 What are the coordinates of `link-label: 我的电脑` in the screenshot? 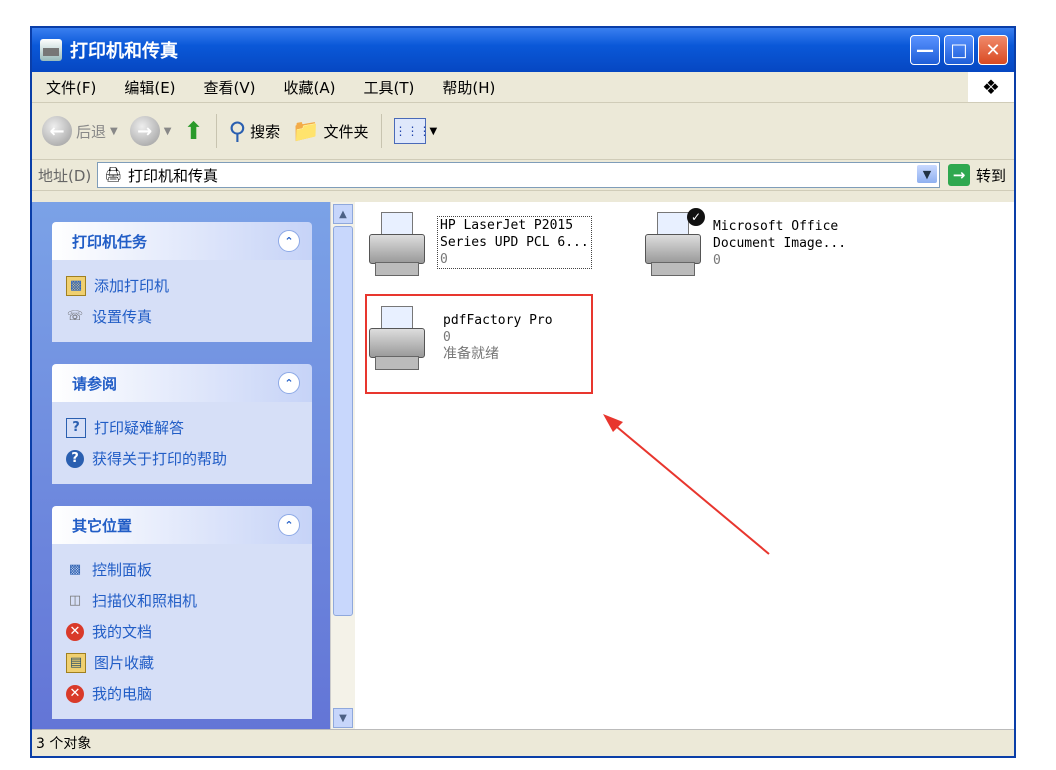 It's located at (122, 694).